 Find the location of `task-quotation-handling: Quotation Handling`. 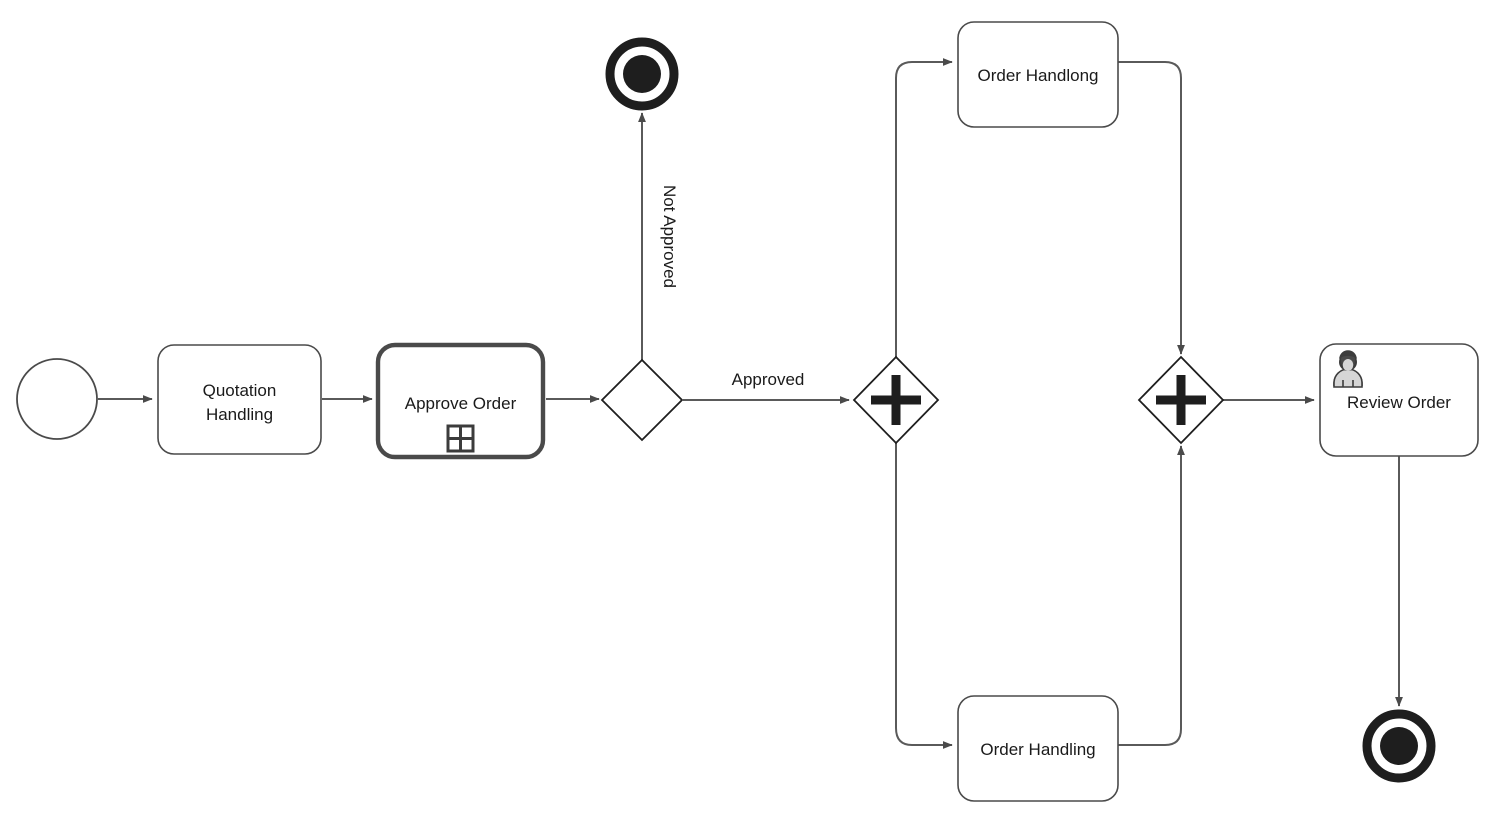

task-quotation-handling: Quotation Handling is located at coordinates (239, 399).